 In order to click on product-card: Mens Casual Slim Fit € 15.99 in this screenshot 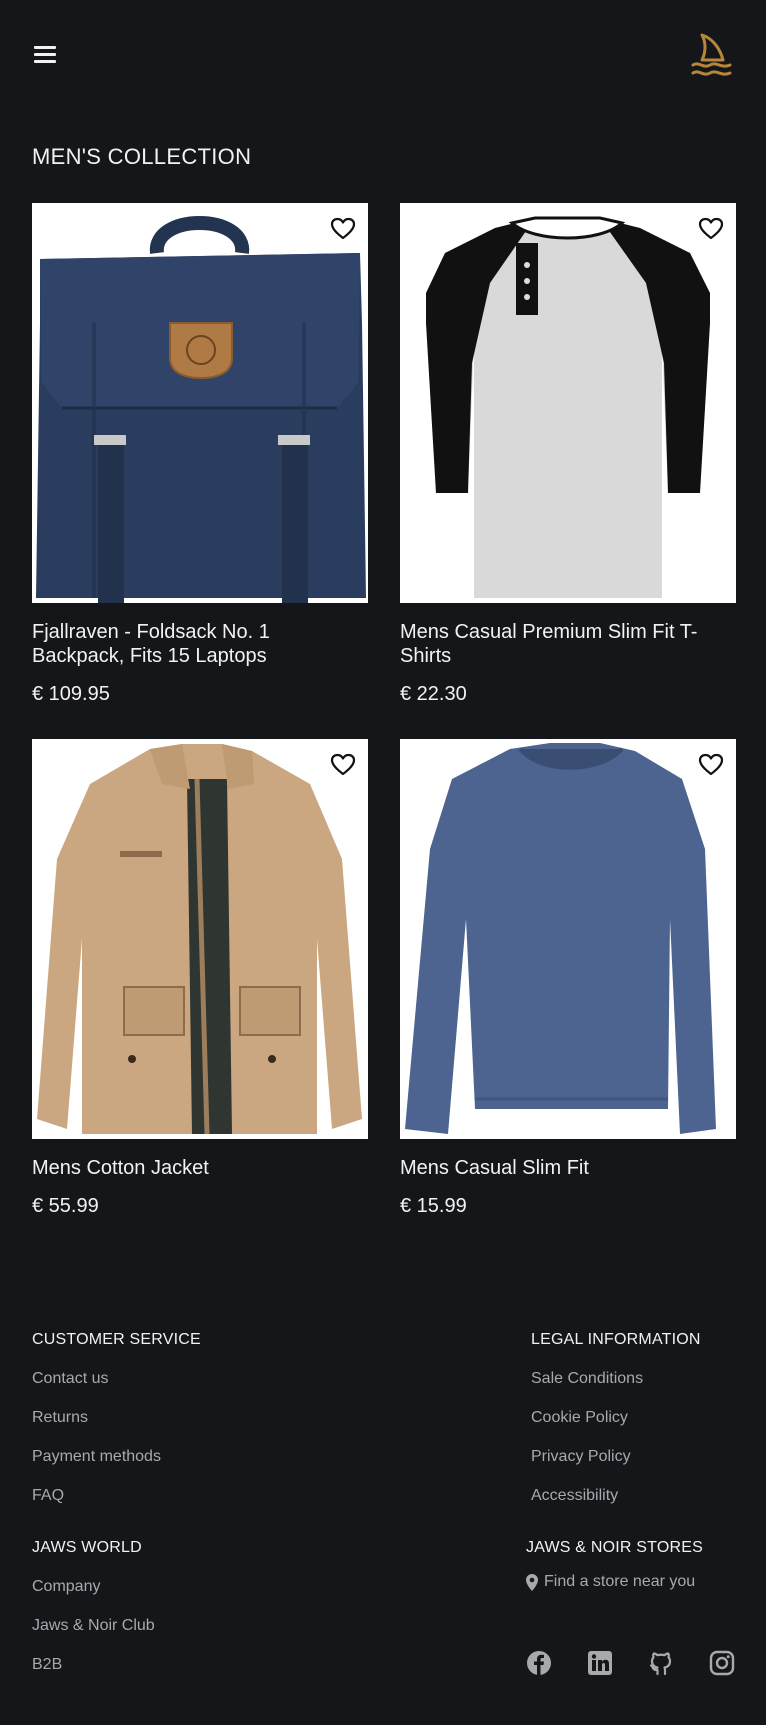, I will do `click(568, 978)`.